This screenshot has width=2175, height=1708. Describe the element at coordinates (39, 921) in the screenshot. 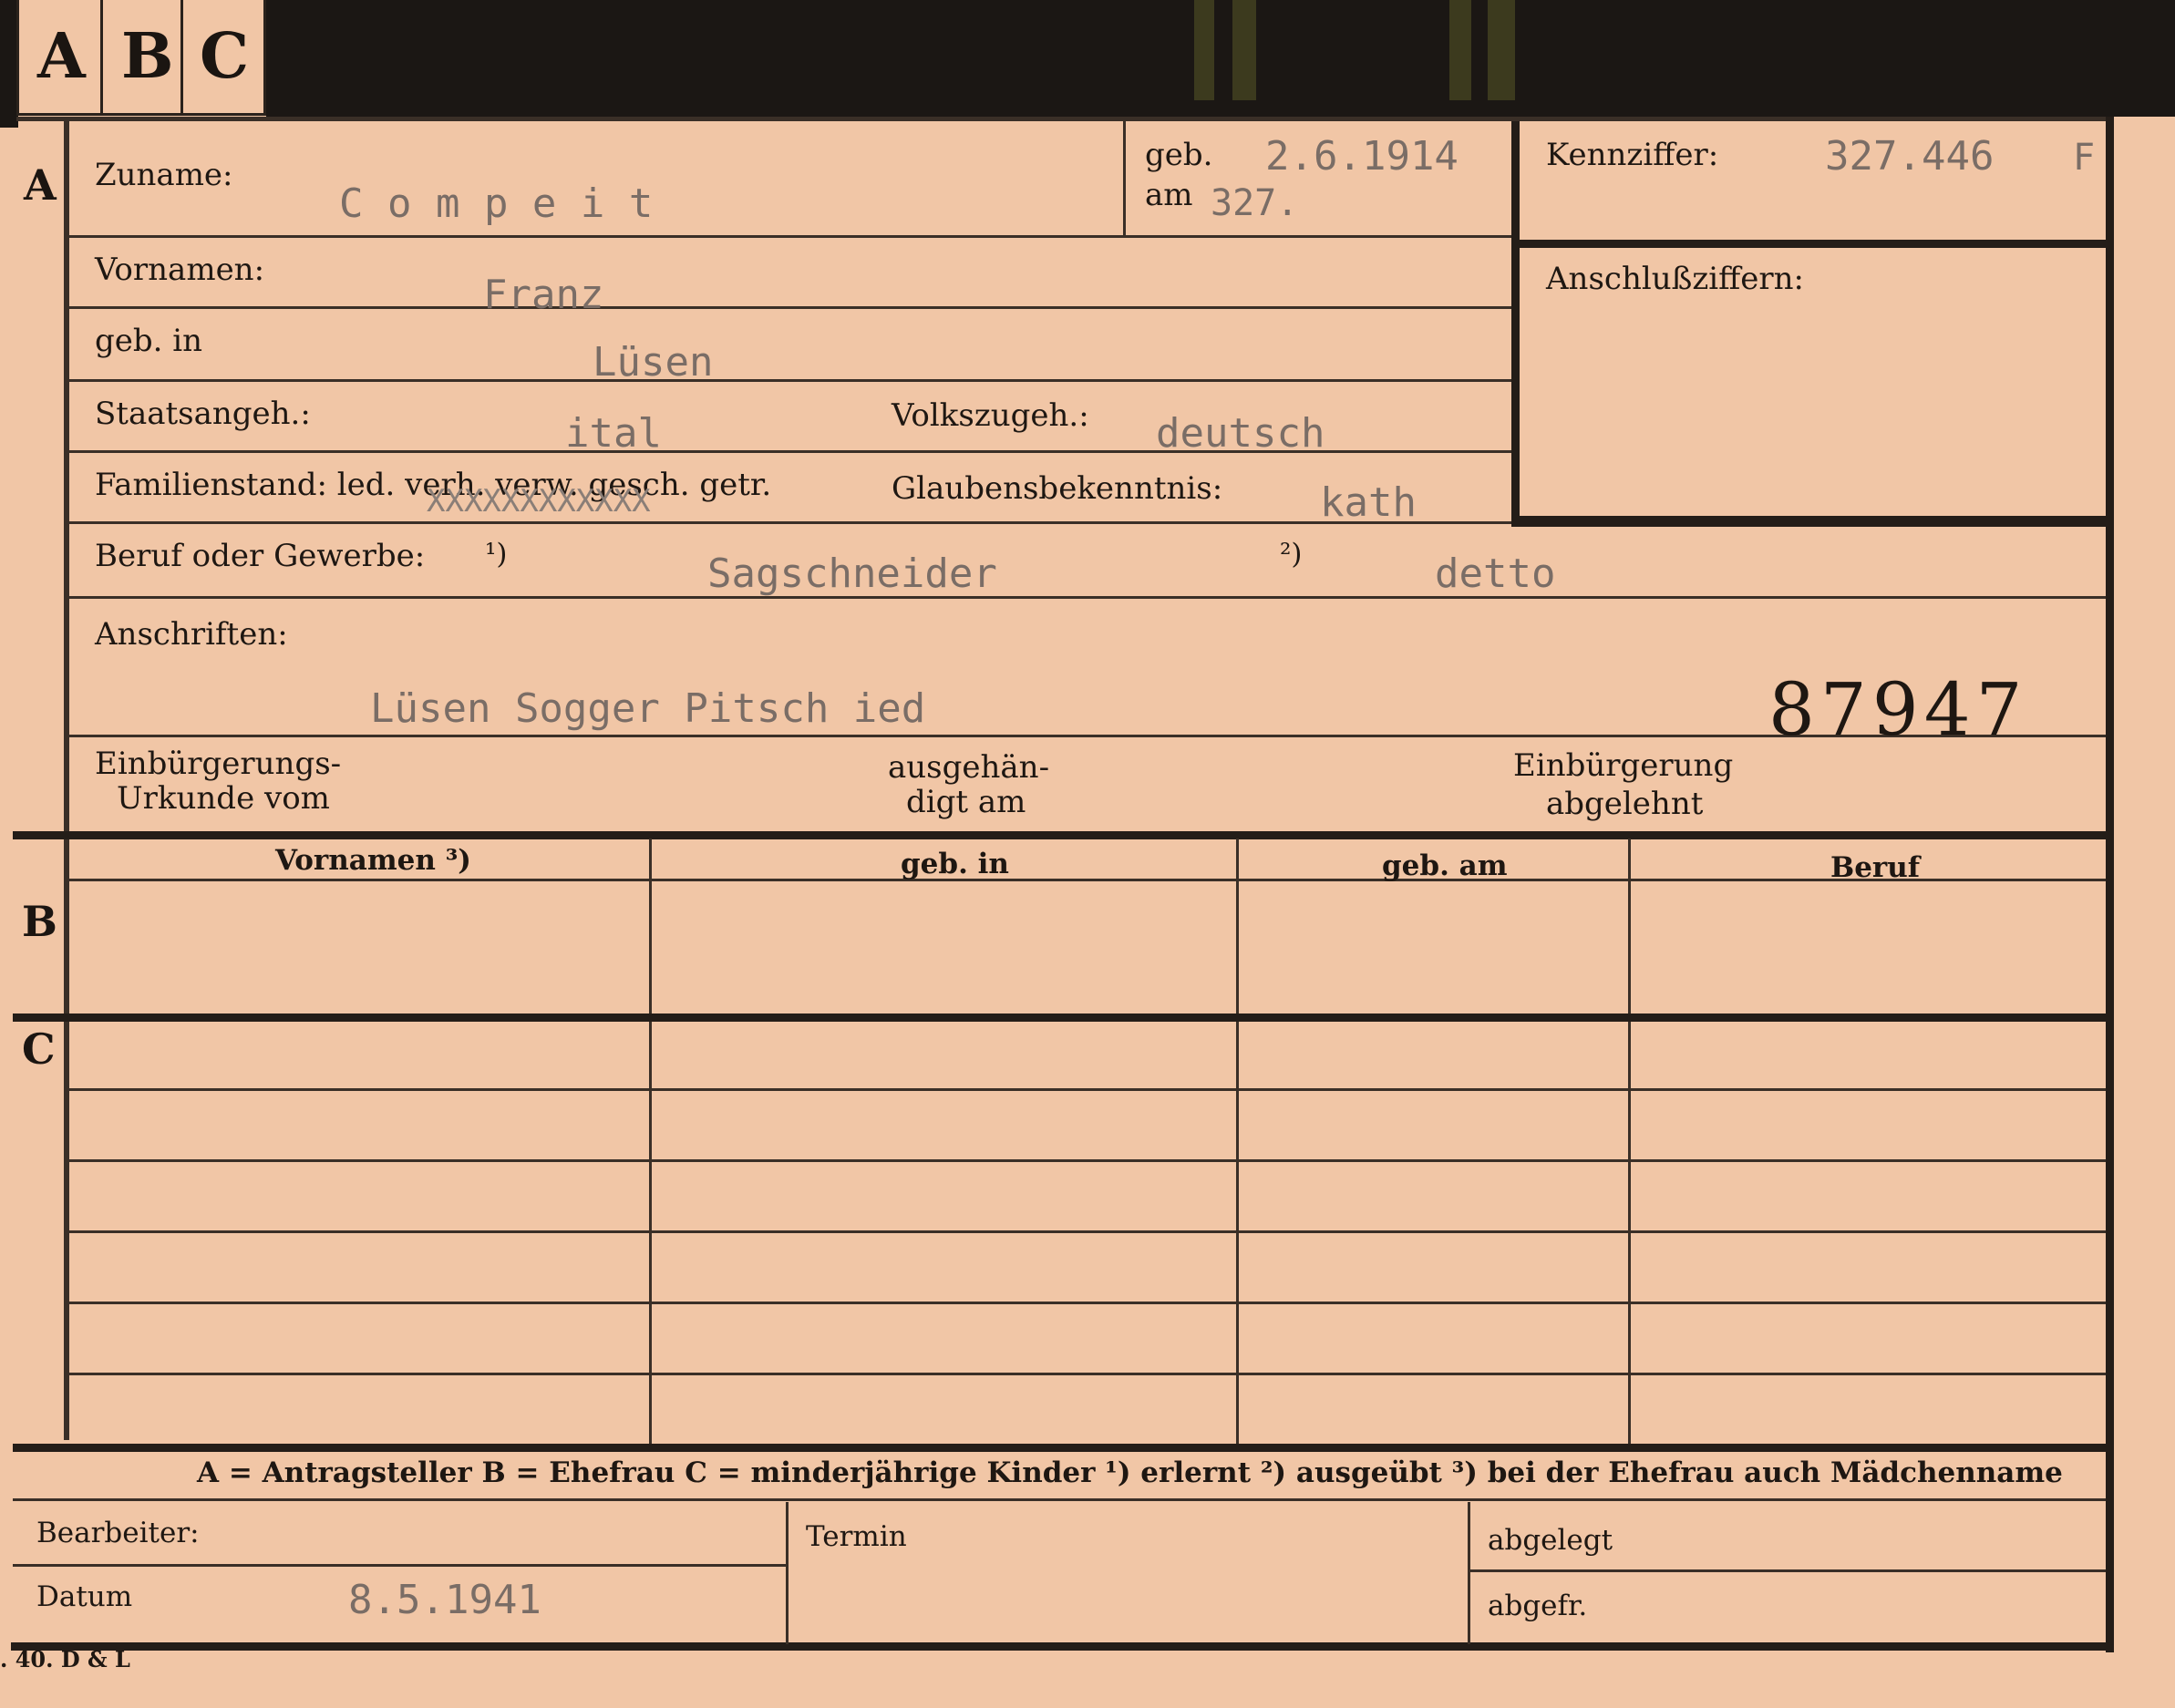

I see `section-label-b: B` at that location.